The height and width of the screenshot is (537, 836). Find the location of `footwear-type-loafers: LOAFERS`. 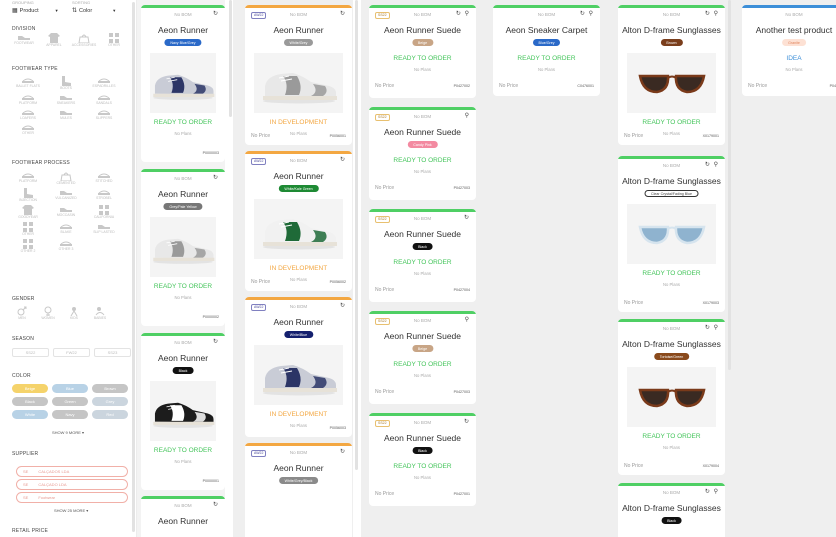

footwear-type-loafers: LOAFERS is located at coordinates (28, 114).